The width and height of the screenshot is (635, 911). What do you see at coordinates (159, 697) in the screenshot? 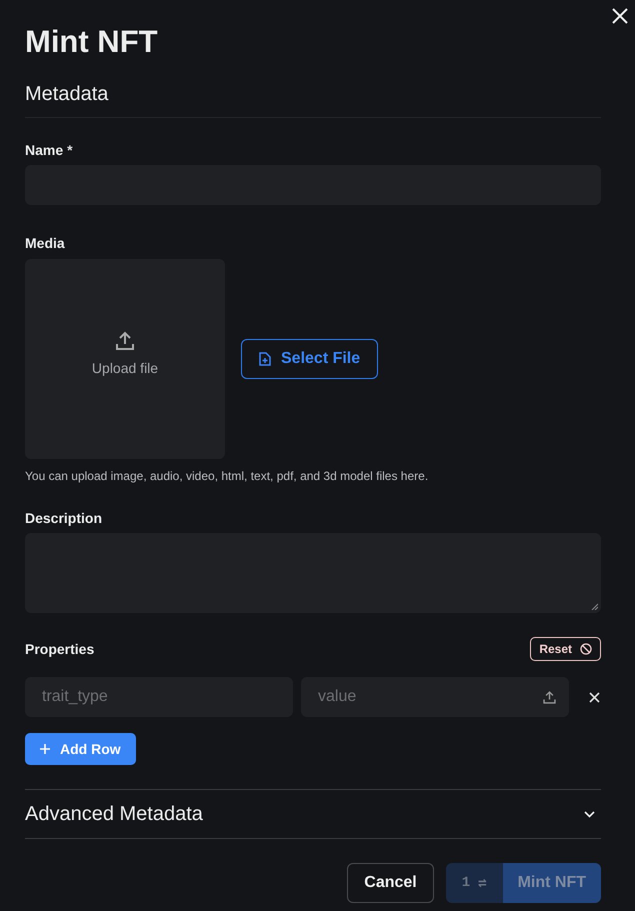
I see `trait-type-field: trait_type` at bounding box center [159, 697].